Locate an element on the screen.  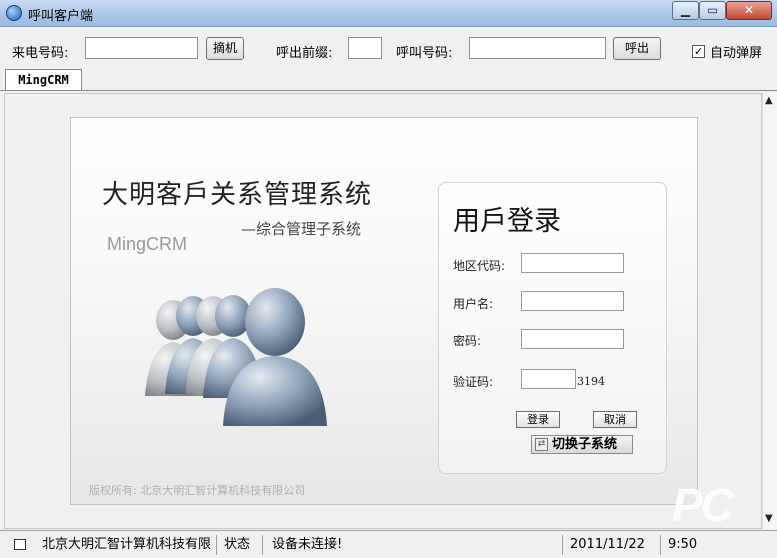
copyright-text: 版权所有: 北京大明汇智计算机科技有限公司 is located at coordinates (197, 490).